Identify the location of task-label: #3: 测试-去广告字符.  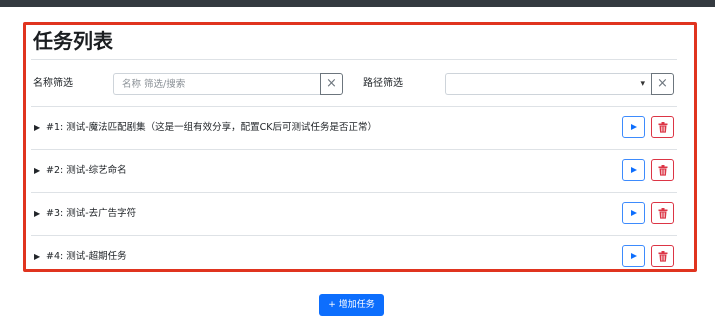
(91, 214).